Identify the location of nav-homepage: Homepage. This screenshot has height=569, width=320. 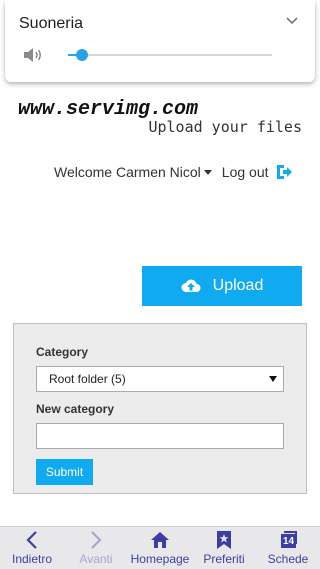
(160, 548).